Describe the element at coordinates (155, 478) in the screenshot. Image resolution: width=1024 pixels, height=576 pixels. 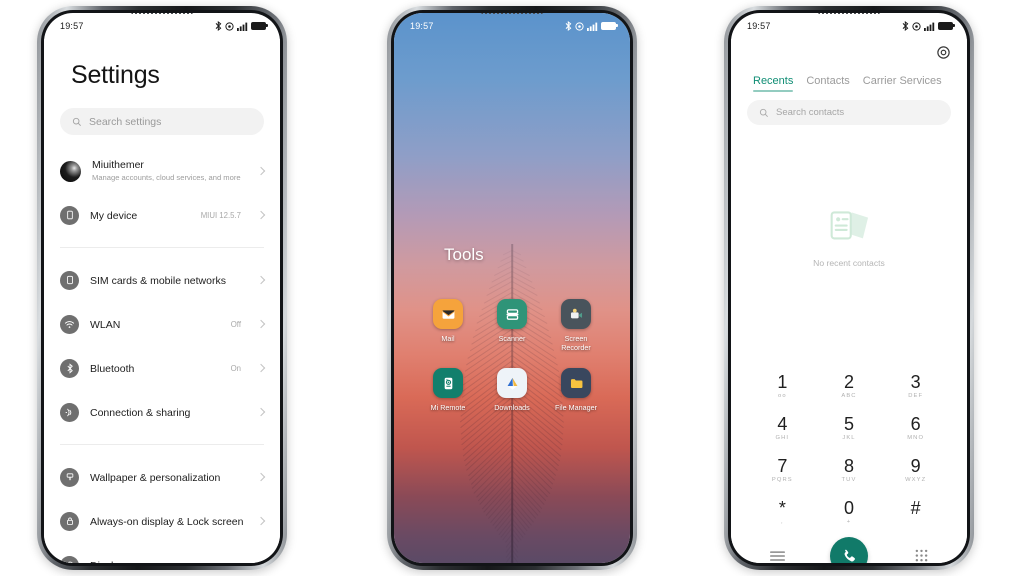
I see `row-label: Wallpaper & personalization` at that location.